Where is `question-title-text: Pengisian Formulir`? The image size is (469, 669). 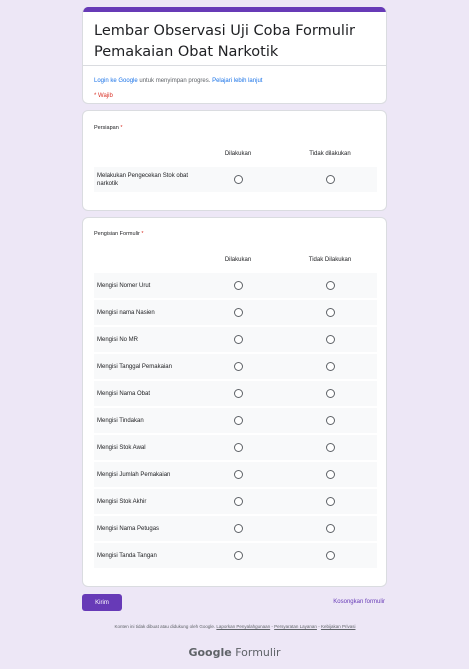
question-title-text: Pengisian Formulir is located at coordinates (117, 234).